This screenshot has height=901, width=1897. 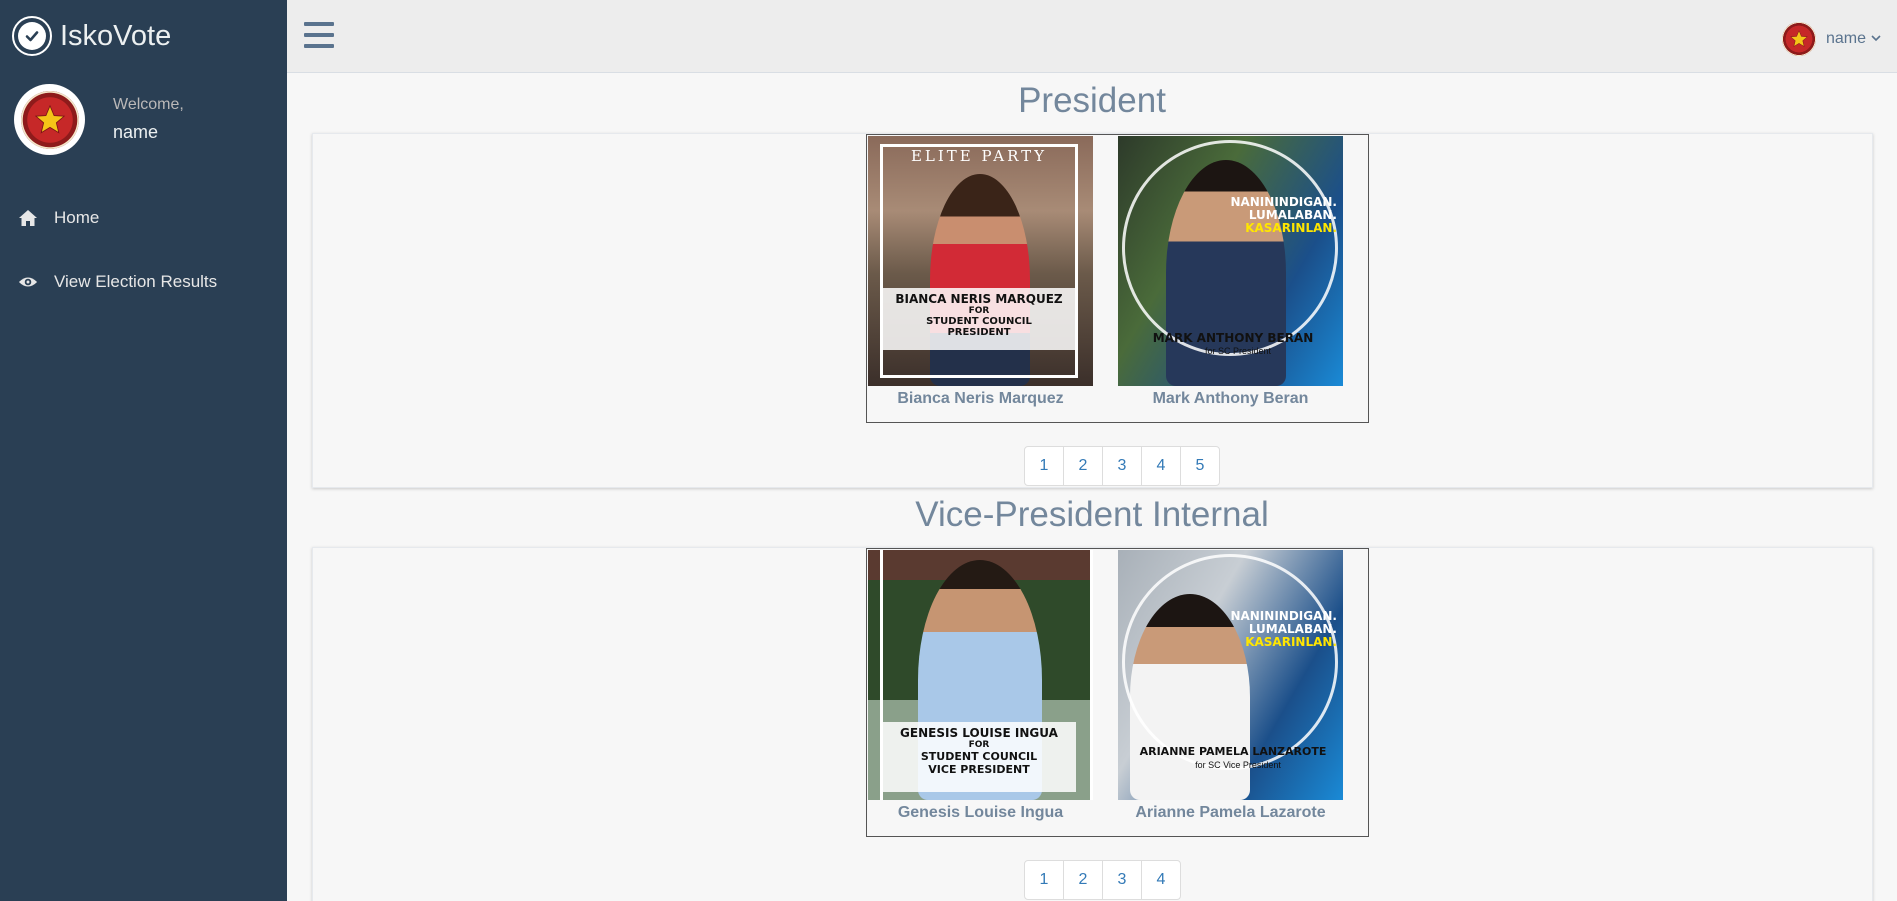 I want to click on welcome-username: name, so click(x=136, y=132).